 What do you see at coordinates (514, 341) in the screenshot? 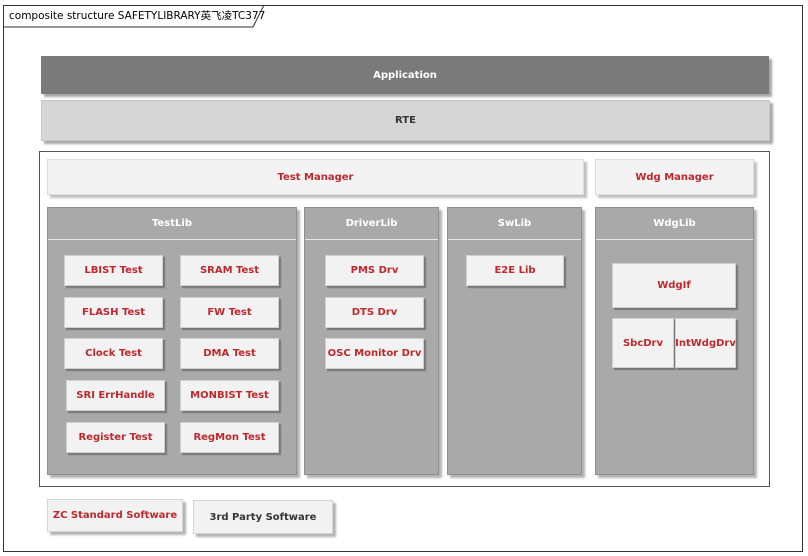
I see `swlib-package: SwLib` at bounding box center [514, 341].